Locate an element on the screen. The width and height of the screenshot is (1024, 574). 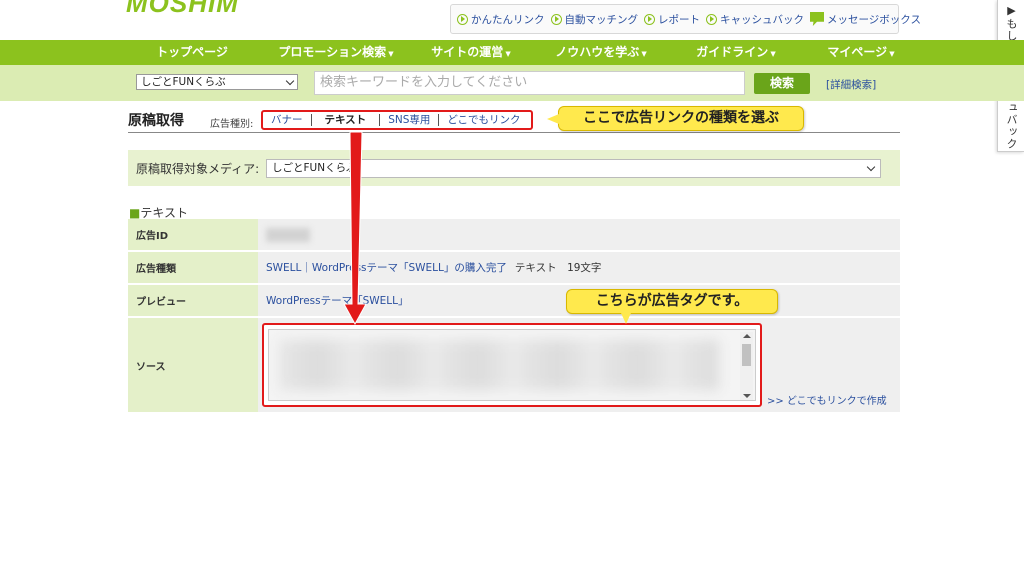
nav-item-mypage: マイページ ▼ is located at coordinates (861, 52).